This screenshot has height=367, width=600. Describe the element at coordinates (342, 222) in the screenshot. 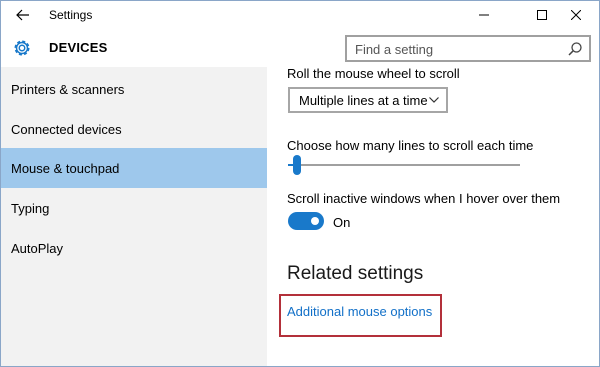

I see `toggle-state-label: On` at that location.